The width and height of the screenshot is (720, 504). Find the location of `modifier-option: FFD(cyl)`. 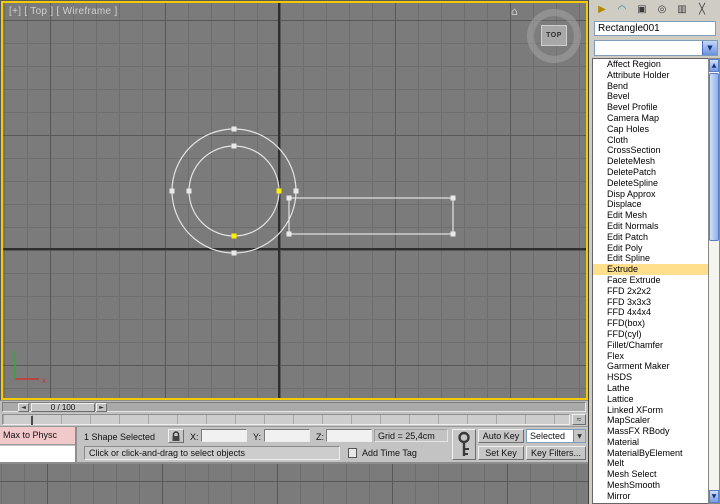

modifier-option: FFD(cyl) is located at coordinates (650, 334).